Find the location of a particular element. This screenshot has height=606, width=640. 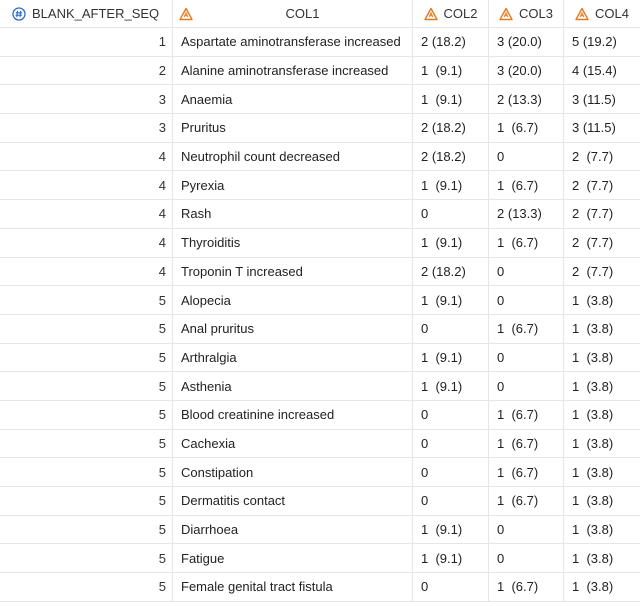

col1-cell: Dermatitis contact is located at coordinates (293, 501).